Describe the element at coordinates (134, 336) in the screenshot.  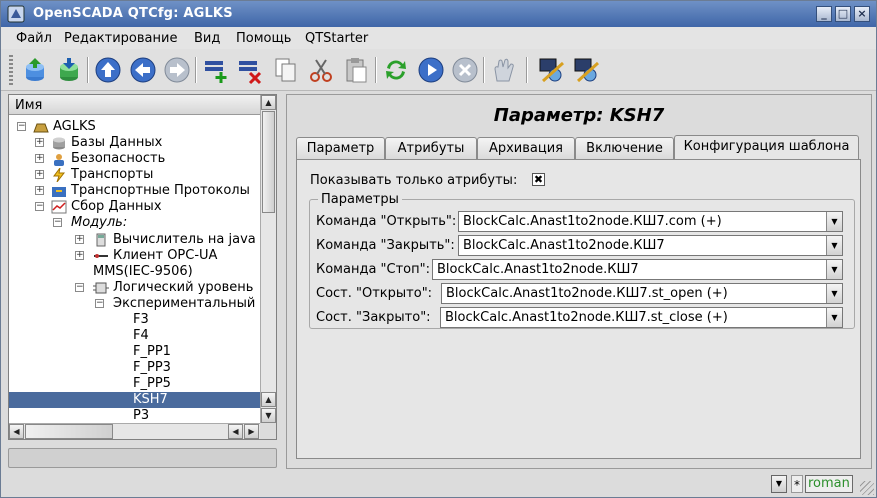
I see `tree-item-param: F4` at that location.